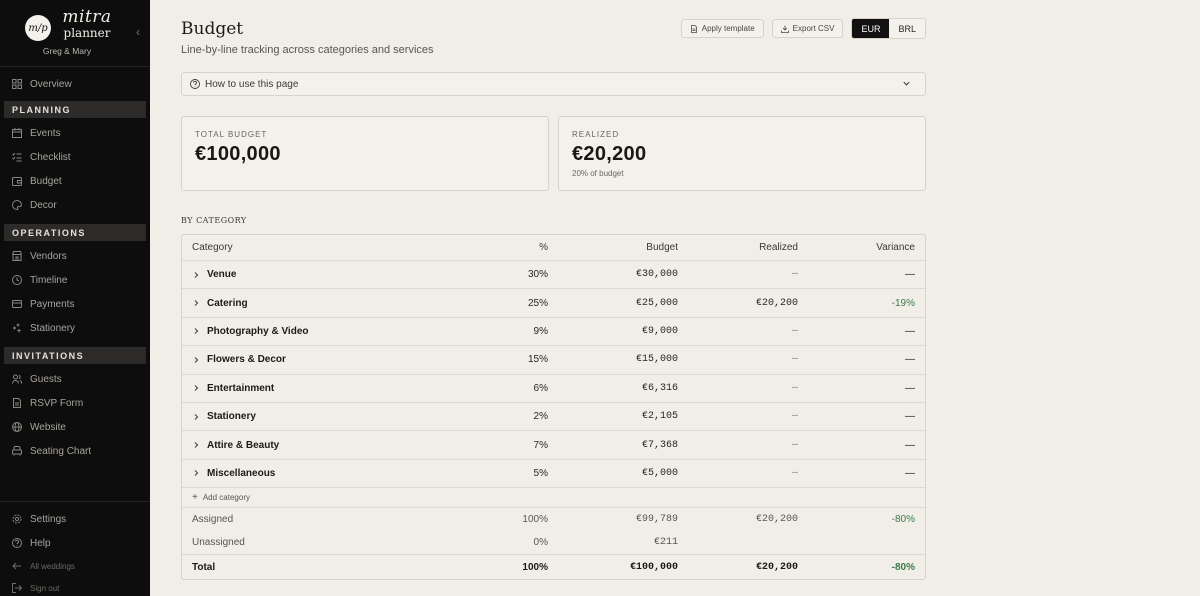 The image size is (1200, 596). Describe the element at coordinates (807, 28) in the screenshot. I see `export-csv-button: Export CSV` at that location.